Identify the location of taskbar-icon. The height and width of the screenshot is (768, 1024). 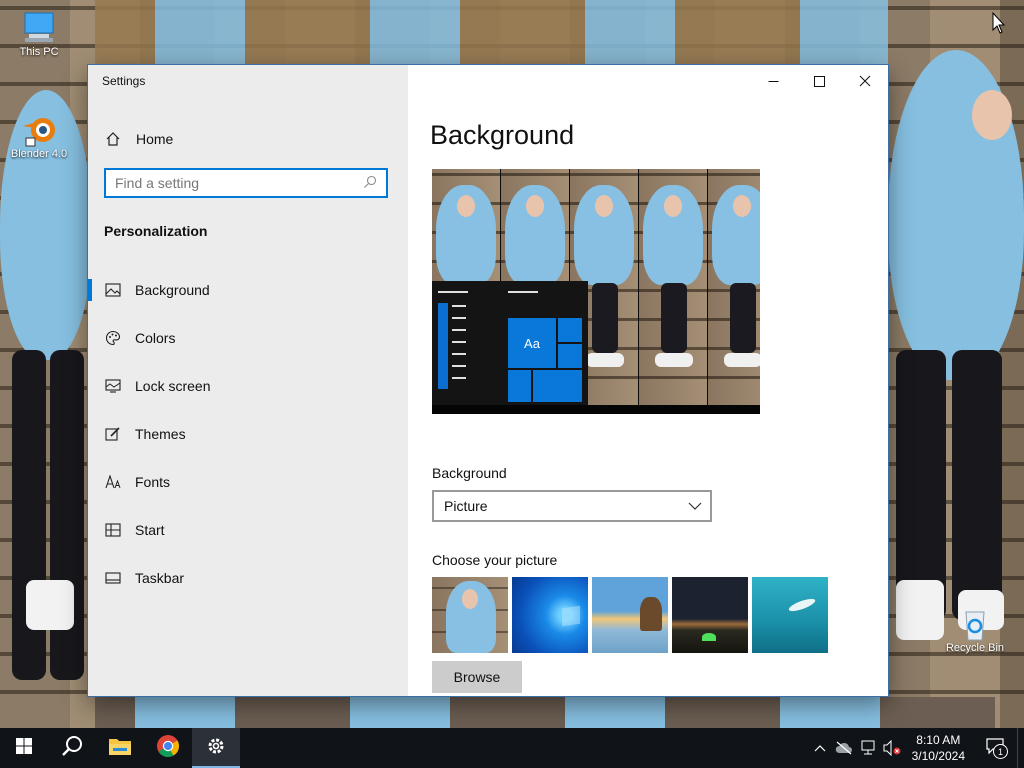
(113, 578).